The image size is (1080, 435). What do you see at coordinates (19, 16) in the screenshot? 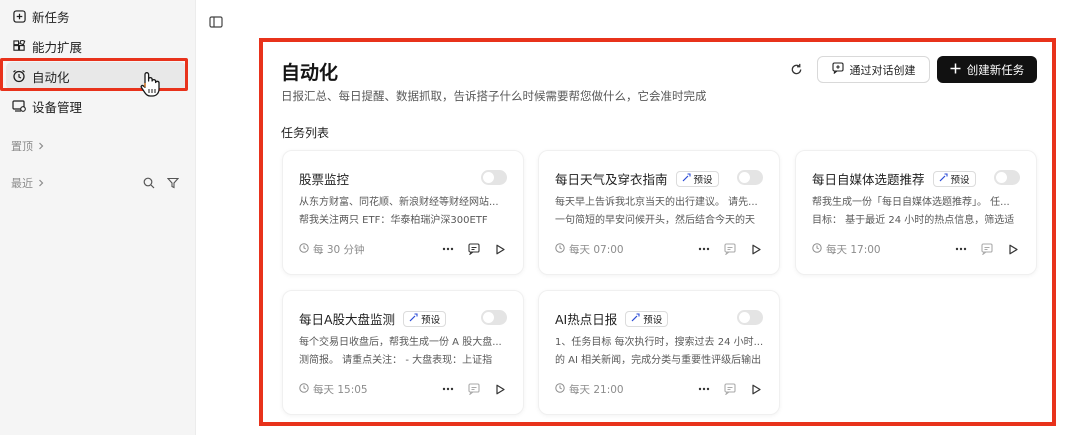
I see `new-task-icon` at bounding box center [19, 16].